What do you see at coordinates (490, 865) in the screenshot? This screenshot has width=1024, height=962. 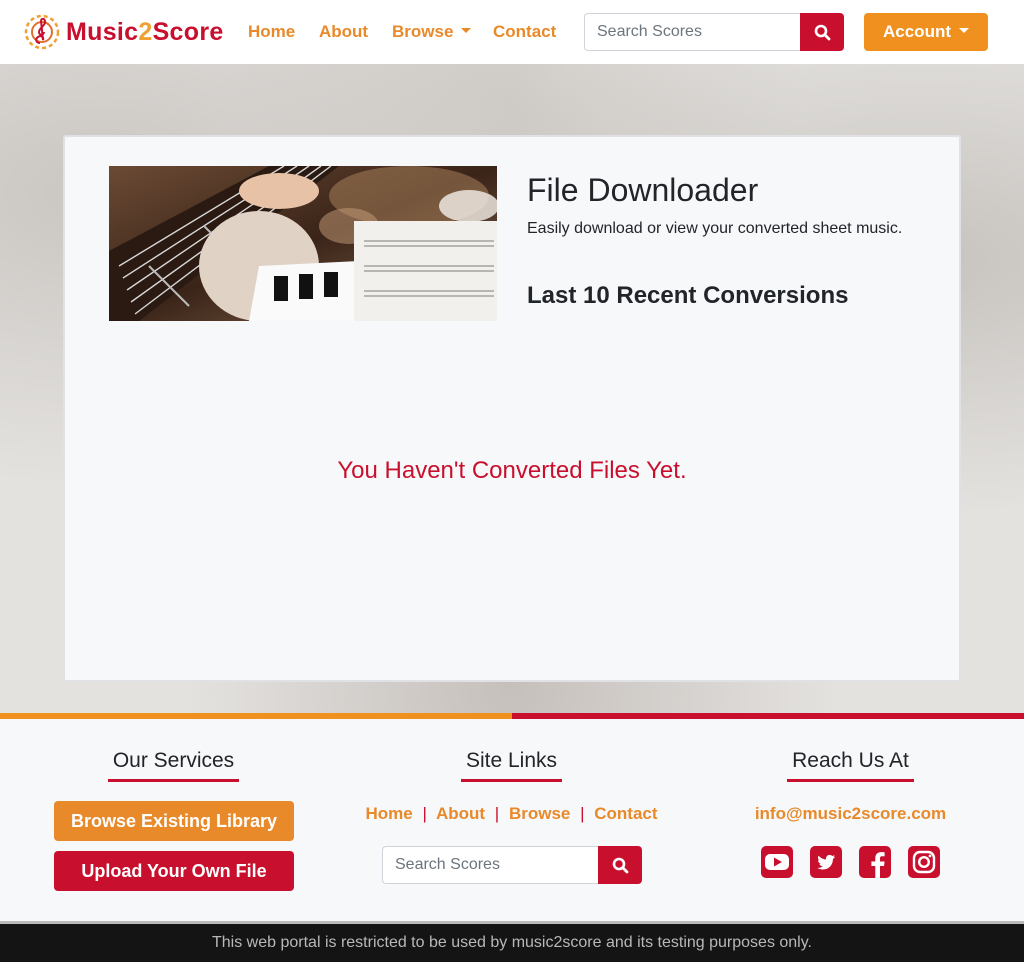 I see `footer-search-input` at bounding box center [490, 865].